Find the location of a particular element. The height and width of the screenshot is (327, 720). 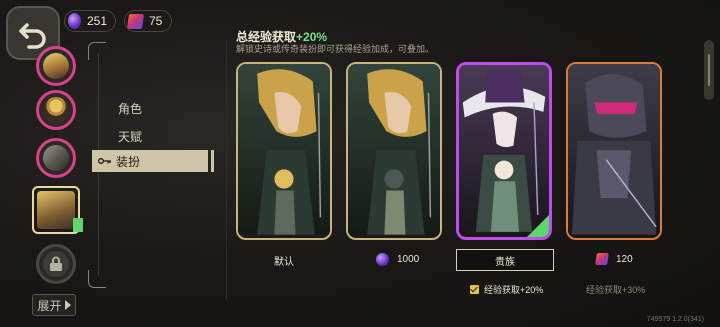

outfit-price-2: 1000 is located at coordinates (397, 259).